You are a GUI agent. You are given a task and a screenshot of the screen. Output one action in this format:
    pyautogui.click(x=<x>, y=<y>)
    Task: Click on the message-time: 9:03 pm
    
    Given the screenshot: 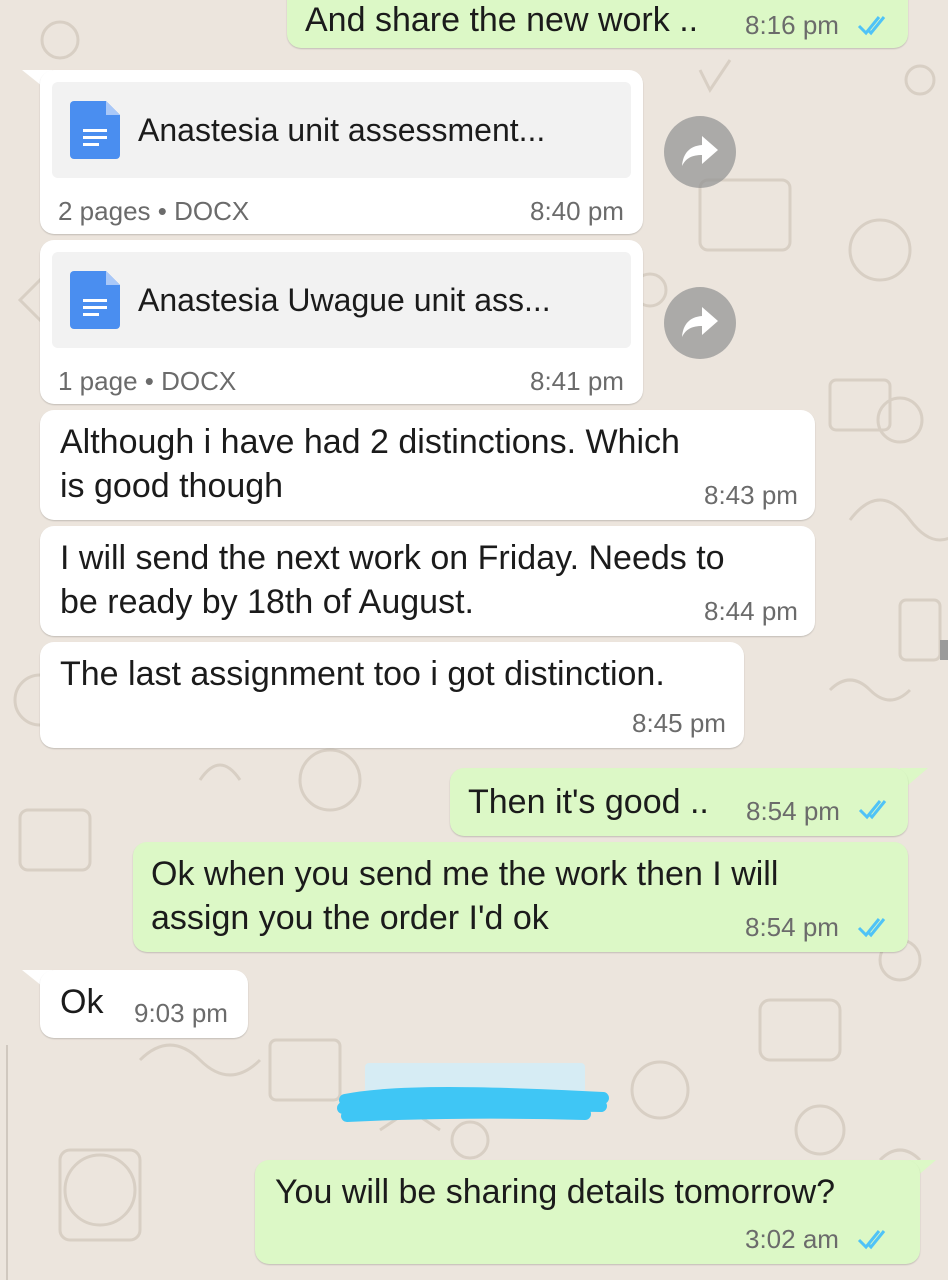 What is the action you would take?
    pyautogui.click(x=181, y=1013)
    